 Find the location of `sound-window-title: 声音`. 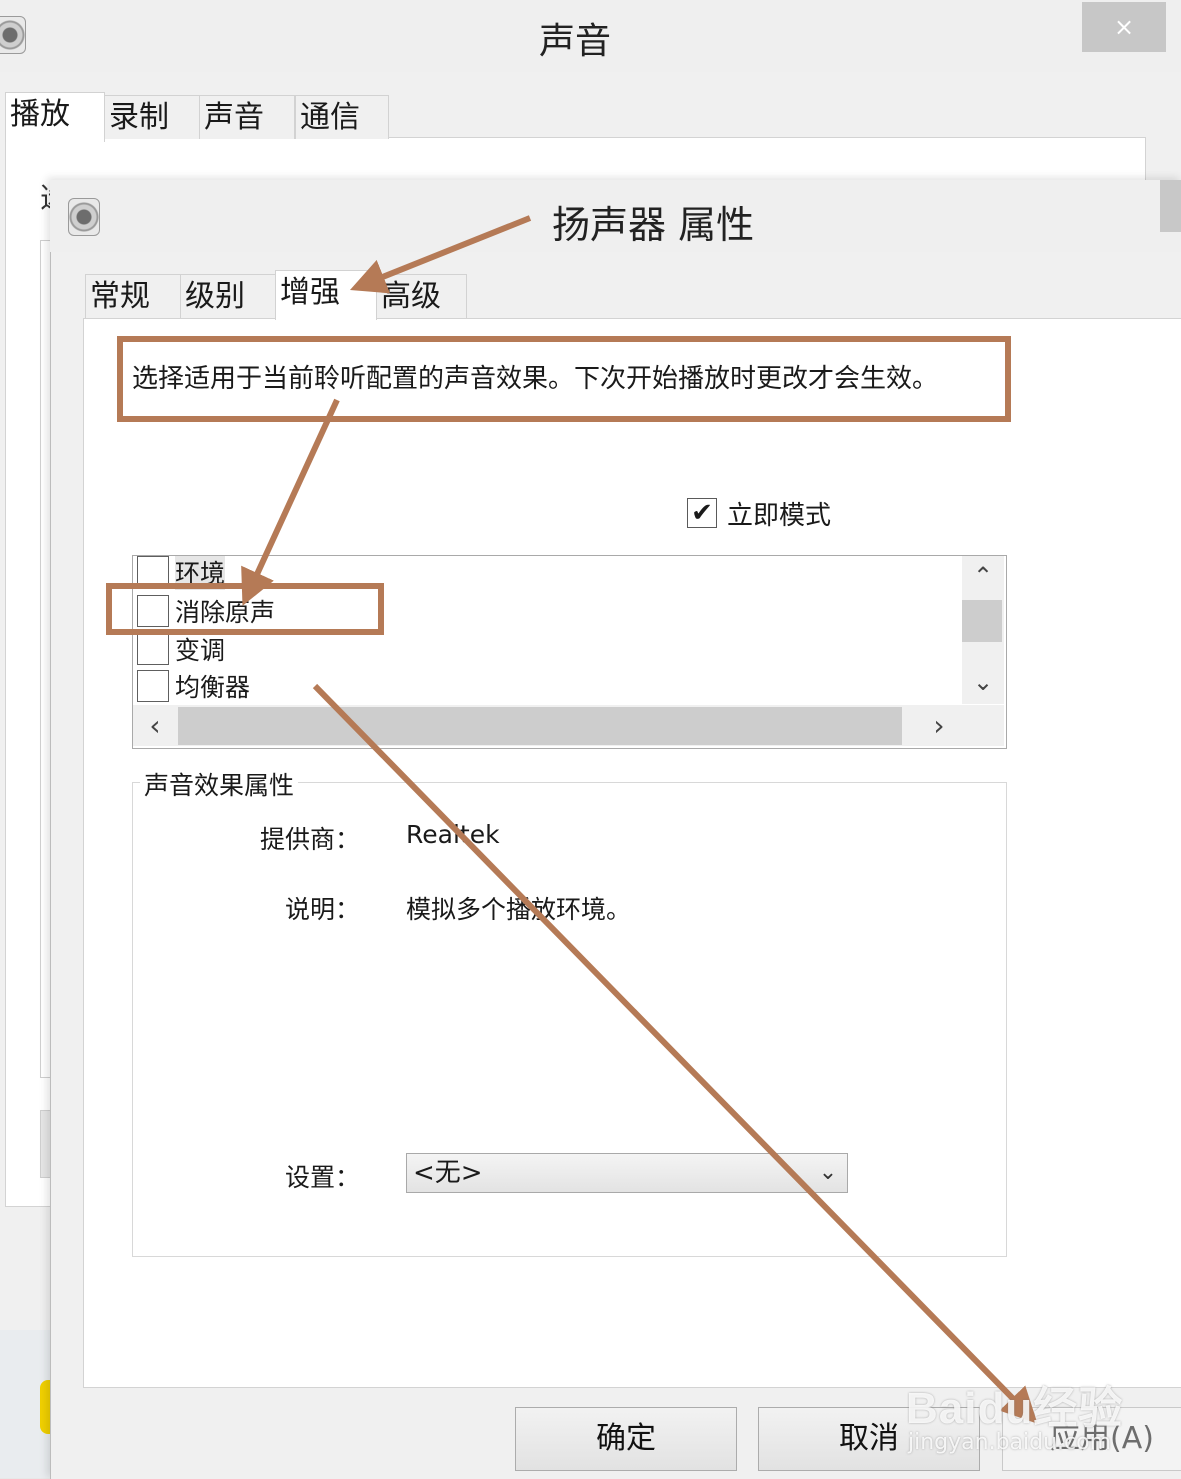

sound-window-title: 声音 is located at coordinates (574, 41).